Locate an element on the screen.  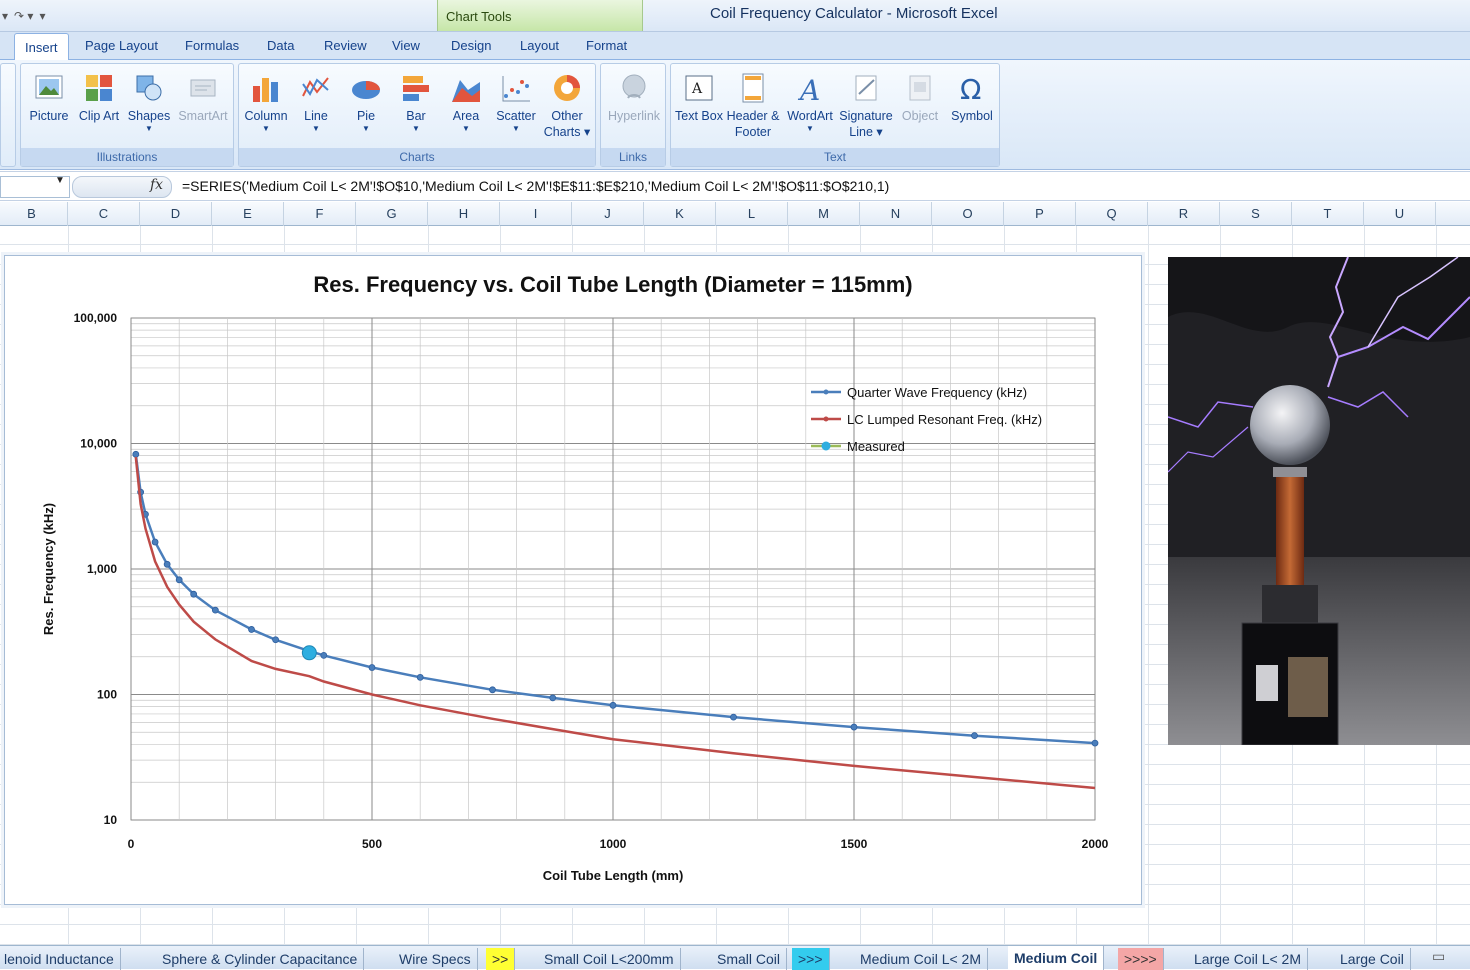
column-header-j: J is located at coordinates (608, 214).